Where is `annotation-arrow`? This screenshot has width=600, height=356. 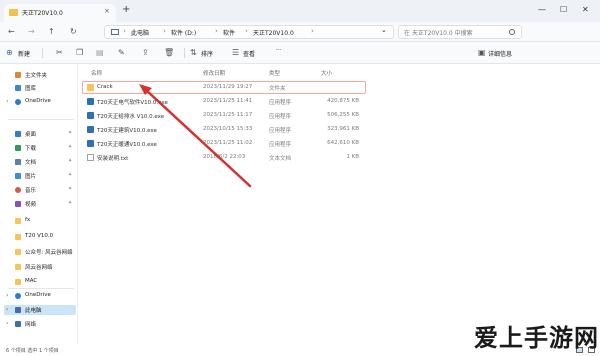 annotation-arrow is located at coordinates (195, 136).